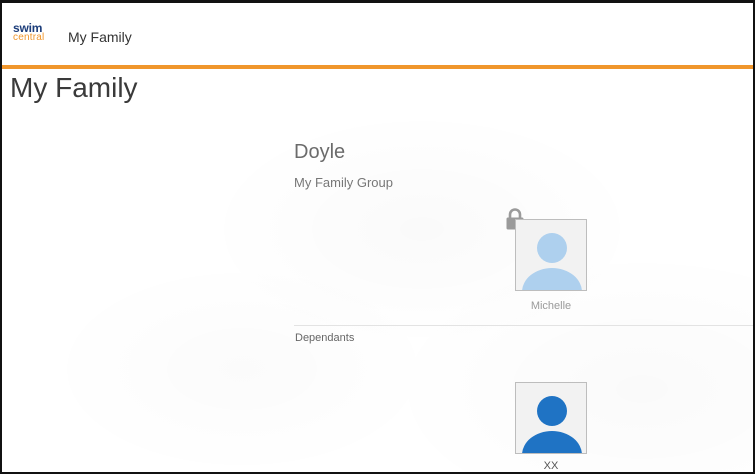  Describe the element at coordinates (551, 306) in the screenshot. I see `member-name: Michelle` at that location.